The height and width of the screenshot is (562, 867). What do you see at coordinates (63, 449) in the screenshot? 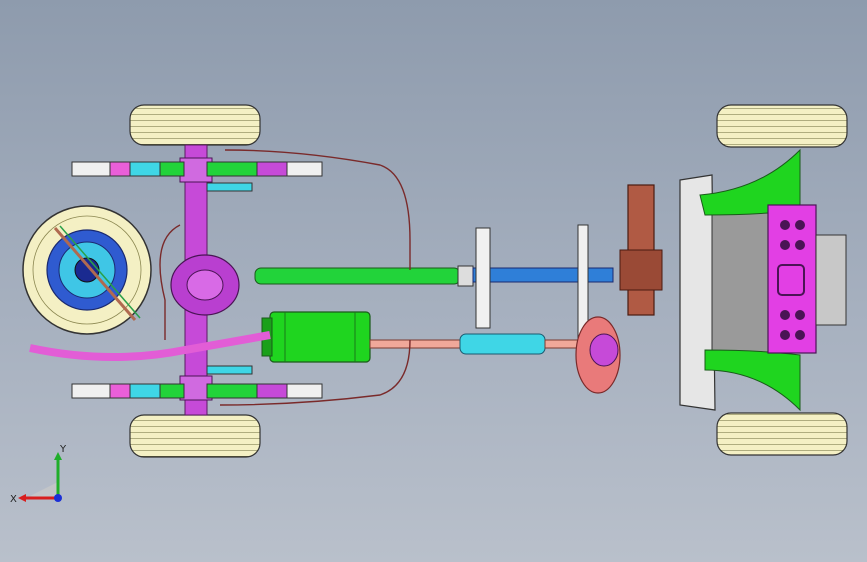
I see `y-axis-label: Y` at bounding box center [63, 449].